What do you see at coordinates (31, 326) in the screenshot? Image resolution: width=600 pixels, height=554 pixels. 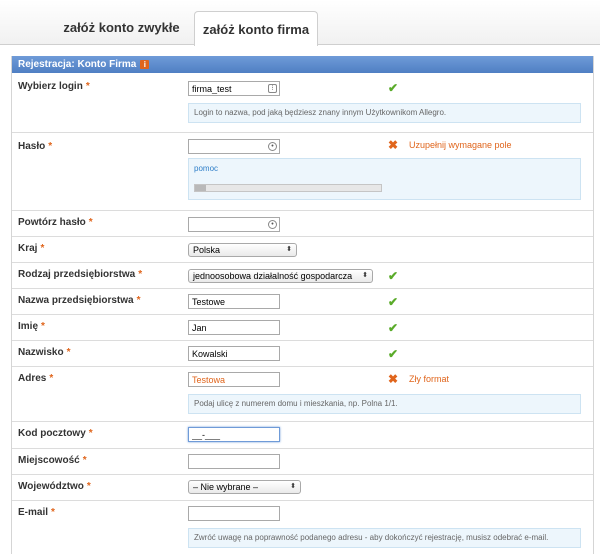 I see `first-name-label: Imię *` at bounding box center [31, 326].